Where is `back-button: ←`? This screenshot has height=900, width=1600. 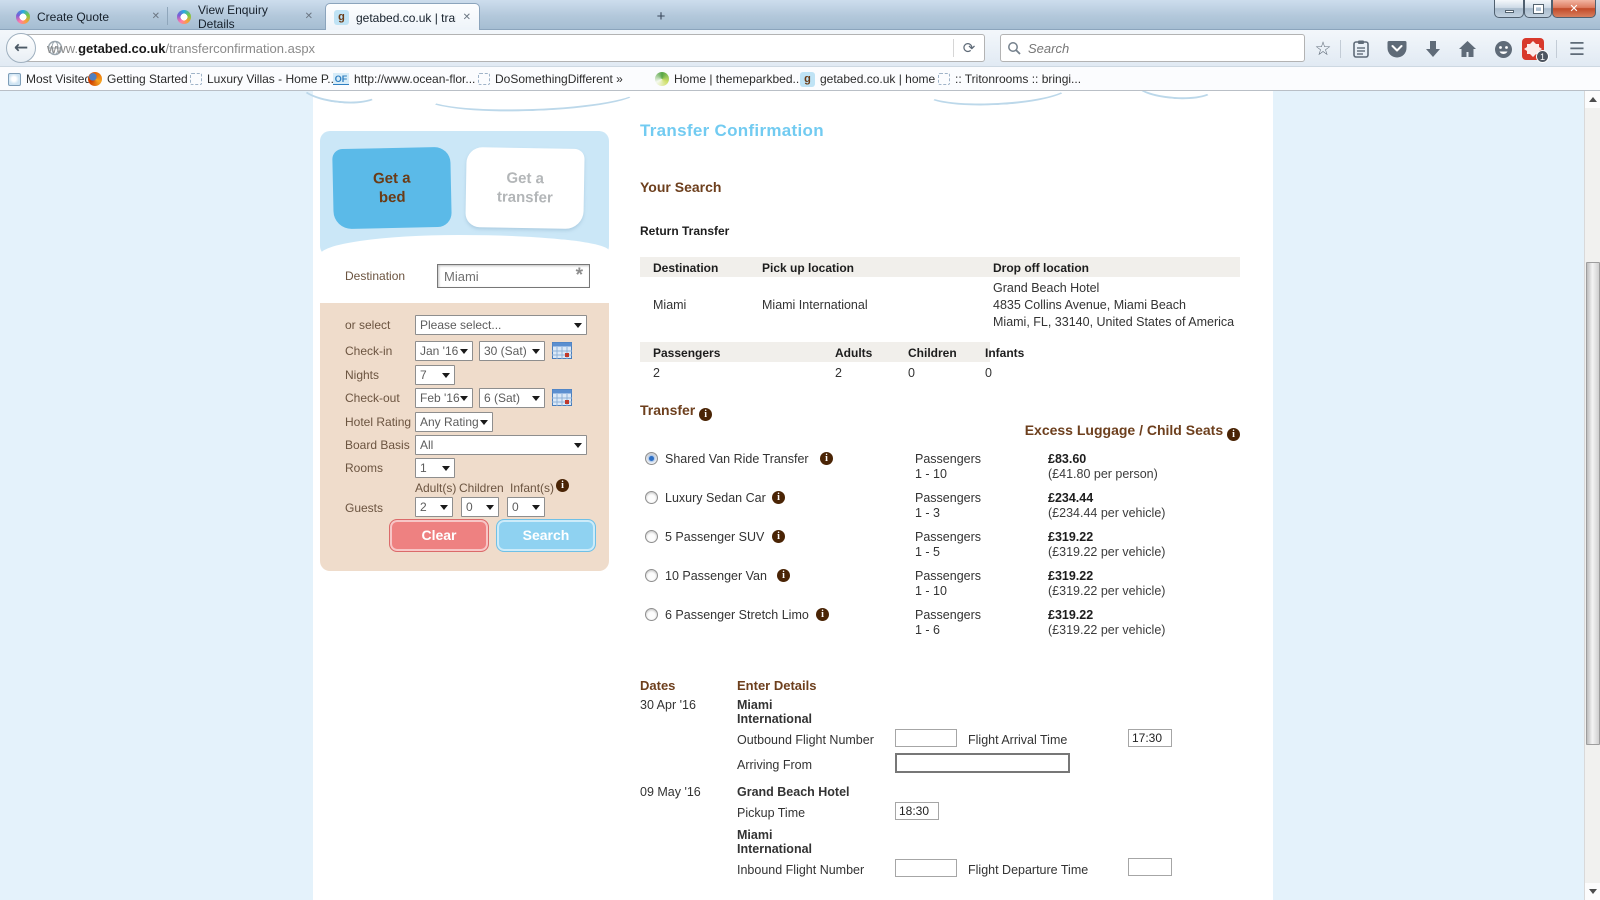
back-button: ← is located at coordinates (21, 48).